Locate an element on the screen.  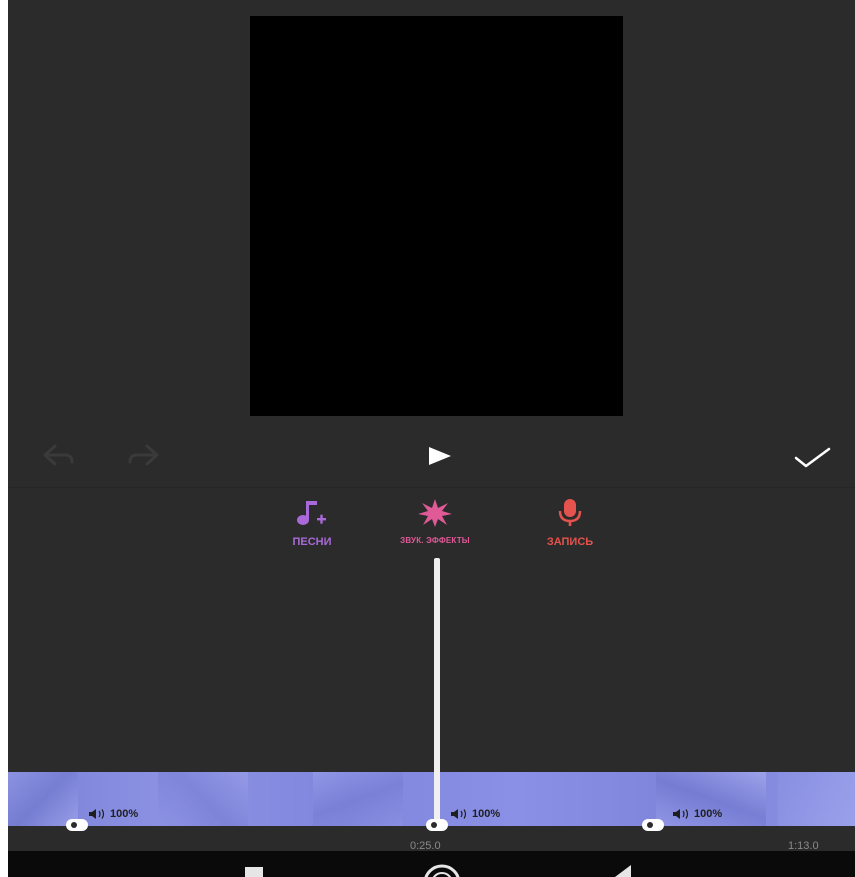
recent-apps-button is located at coordinates (254, 870).